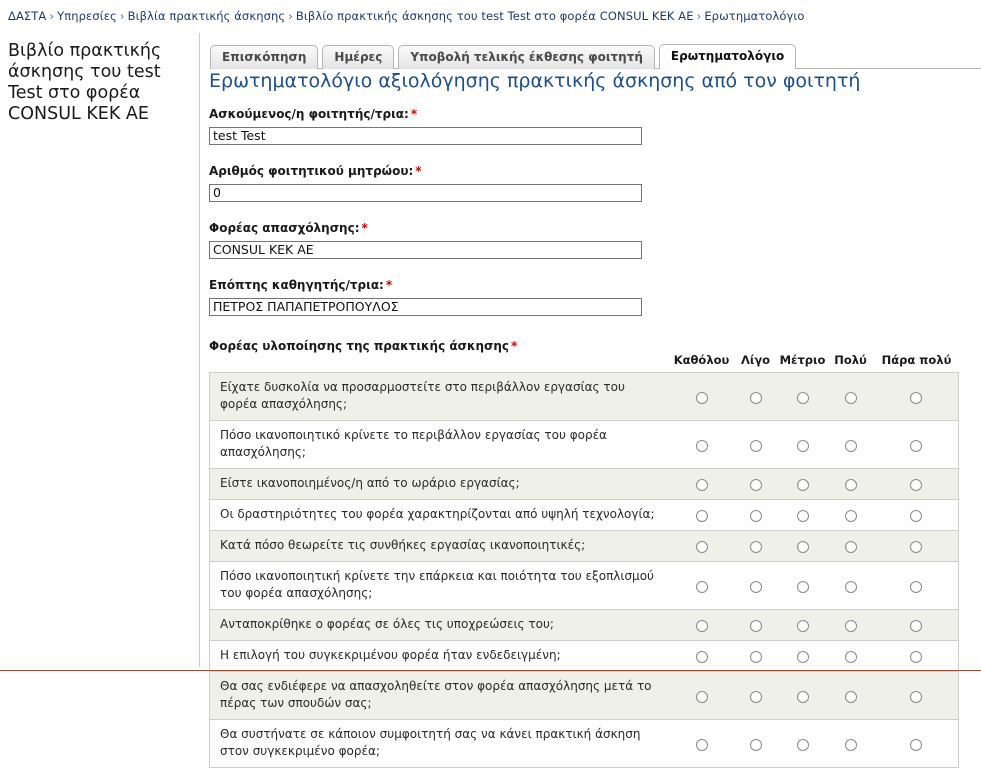 The image size is (981, 768). Describe the element at coordinates (425, 249) in the screenshot. I see `employer-input` at that location.